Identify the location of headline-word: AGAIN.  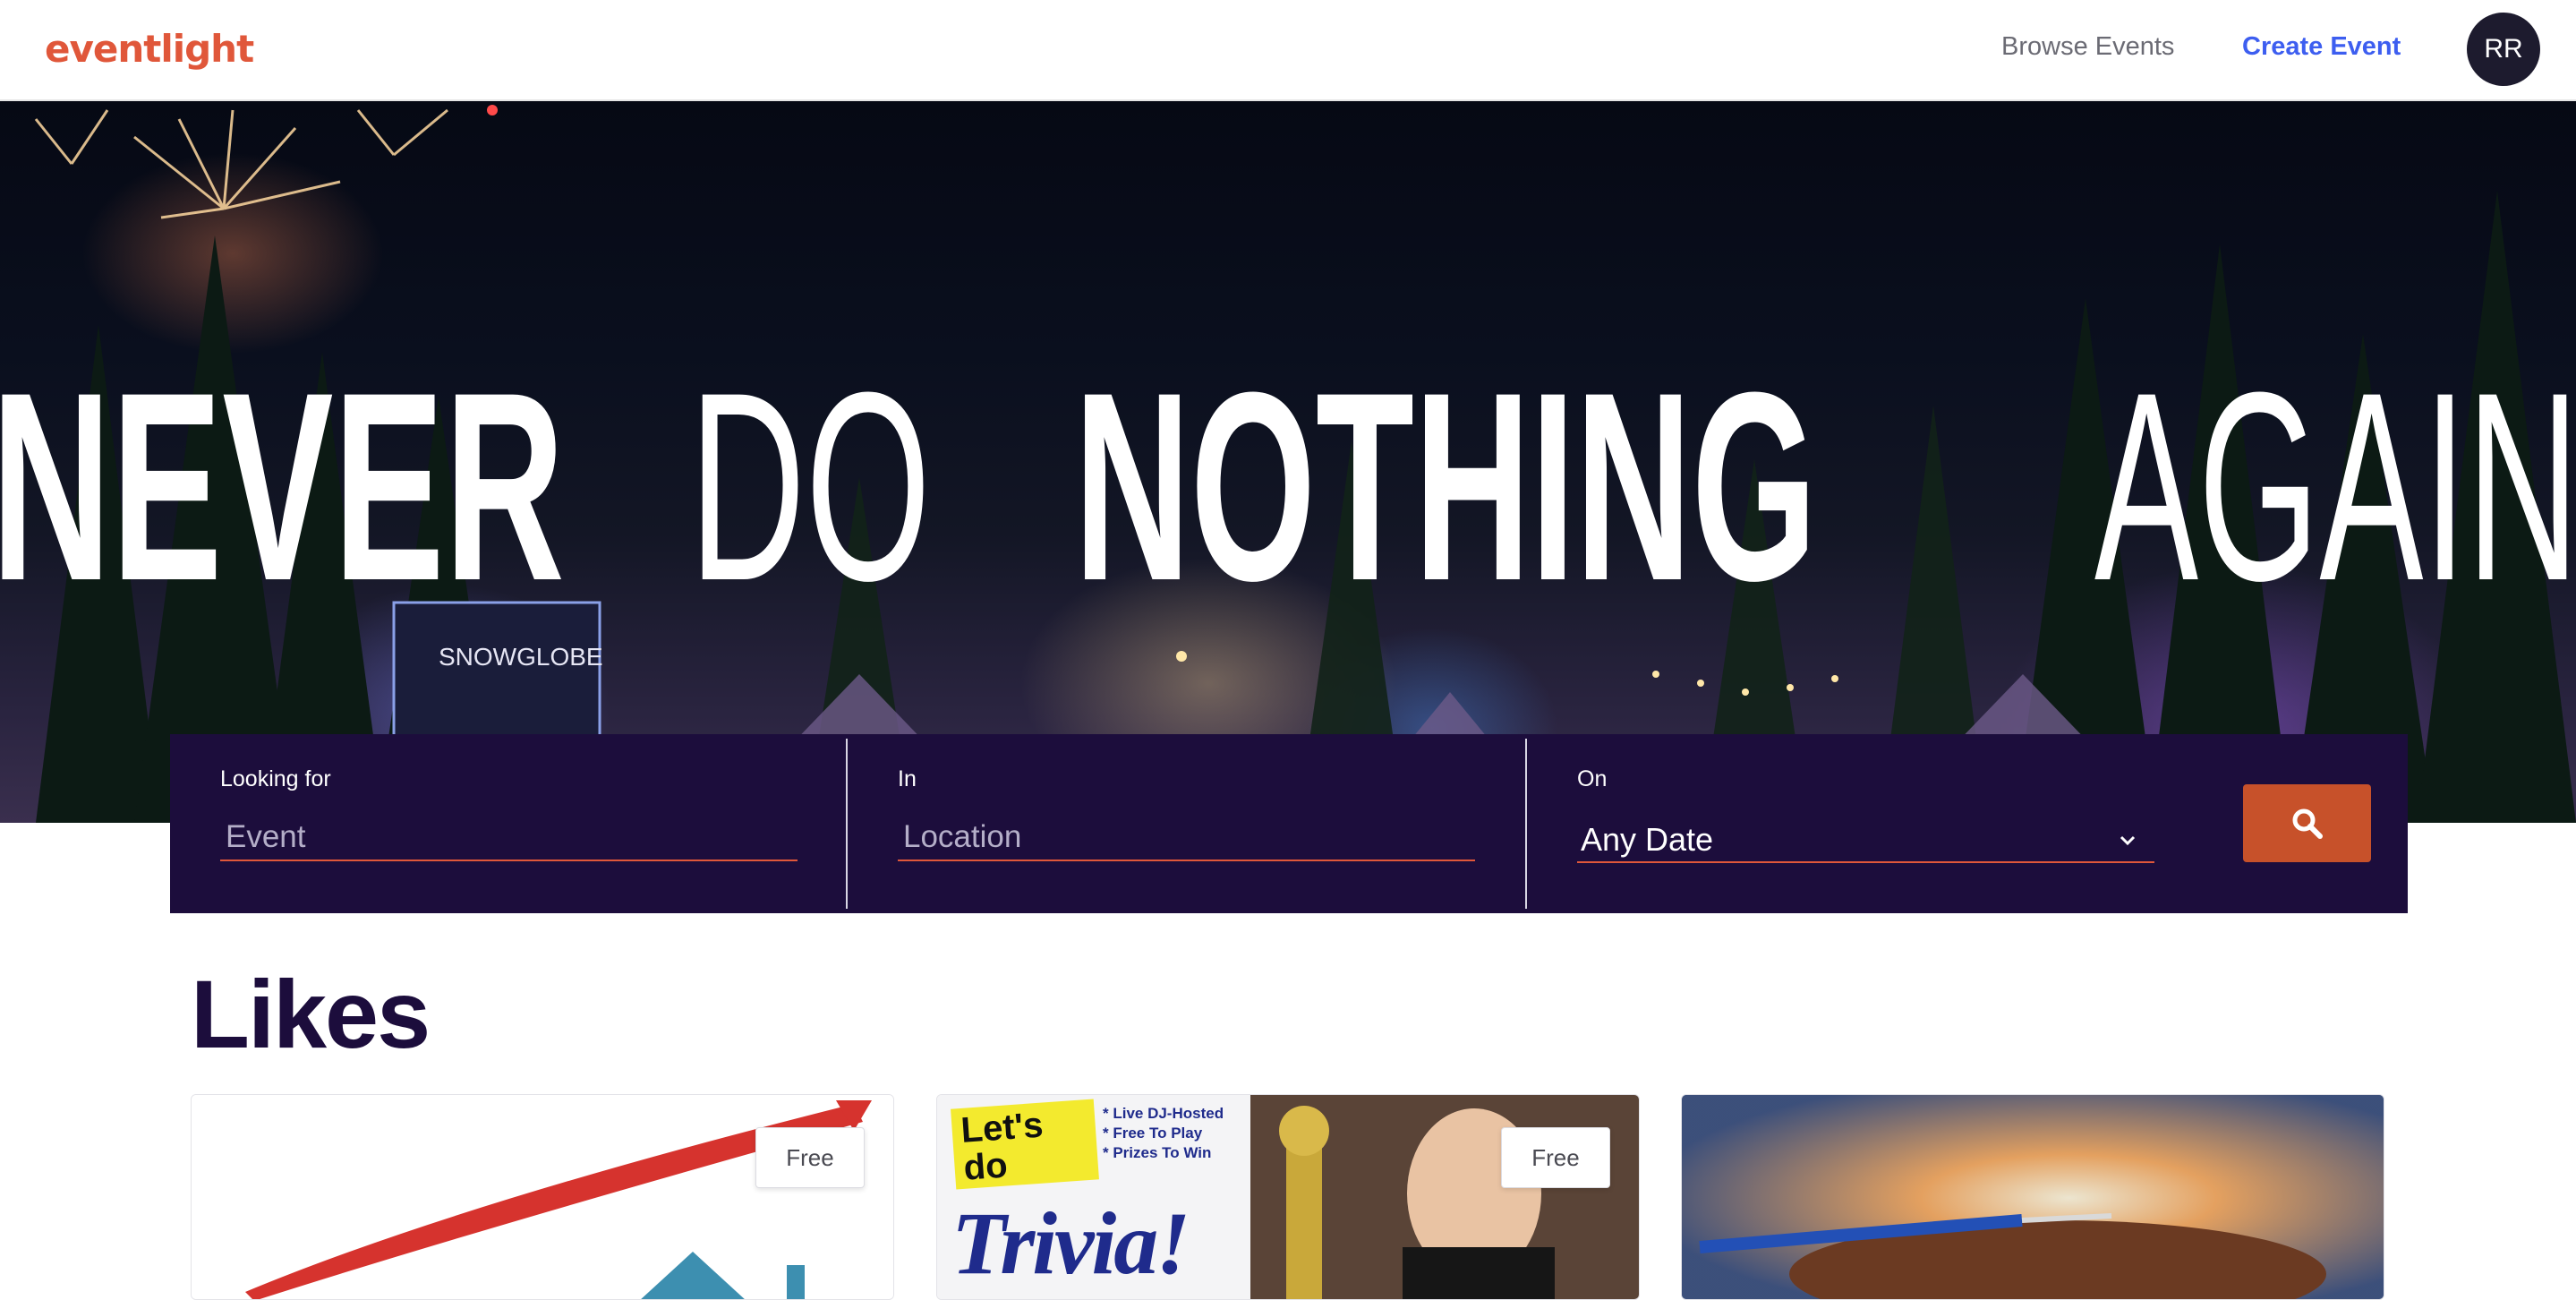
(2335, 487).